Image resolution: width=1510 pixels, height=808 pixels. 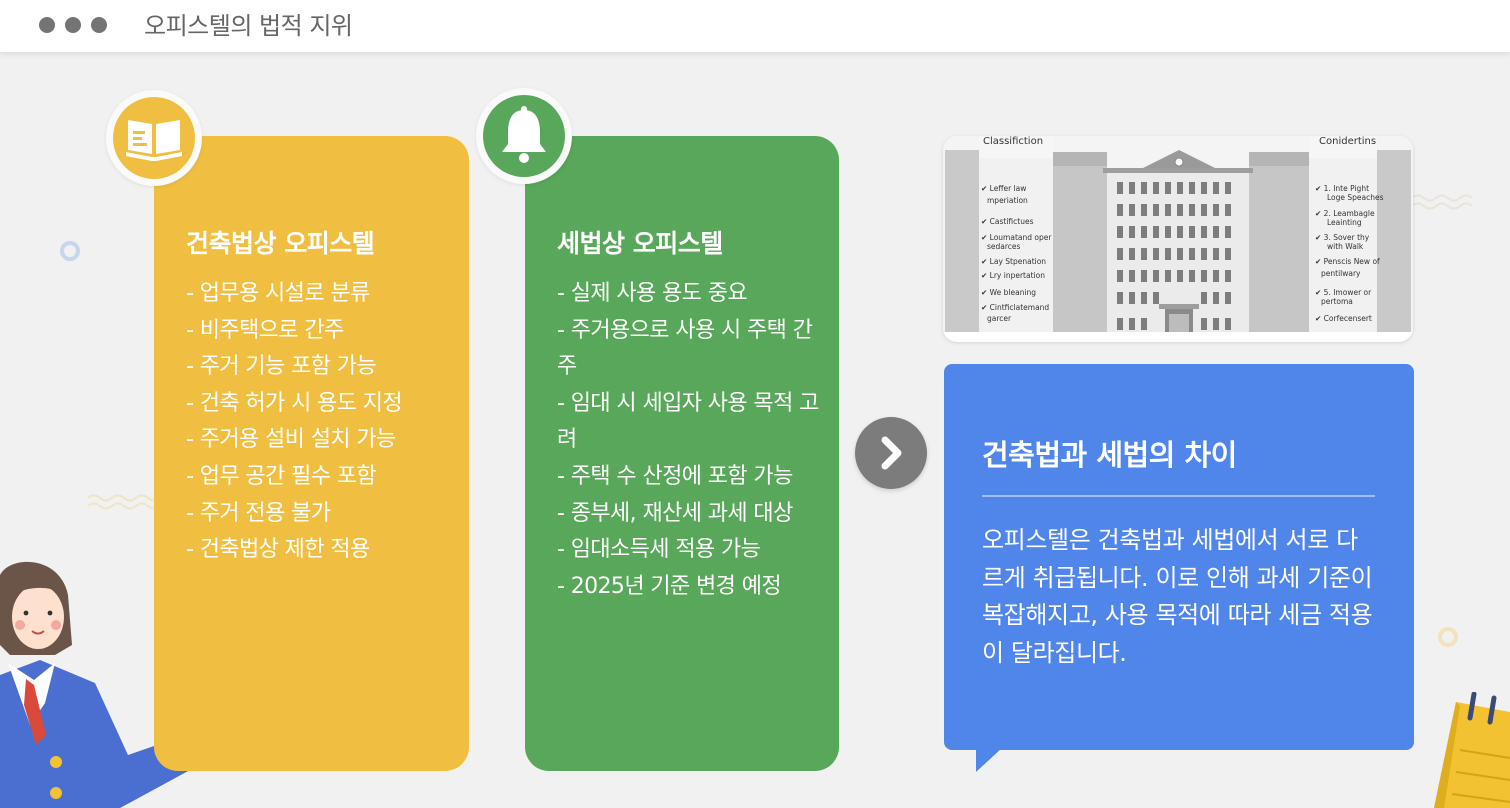 I want to click on list-item: - 건축 허가 시 용도 지정, so click(x=294, y=403).